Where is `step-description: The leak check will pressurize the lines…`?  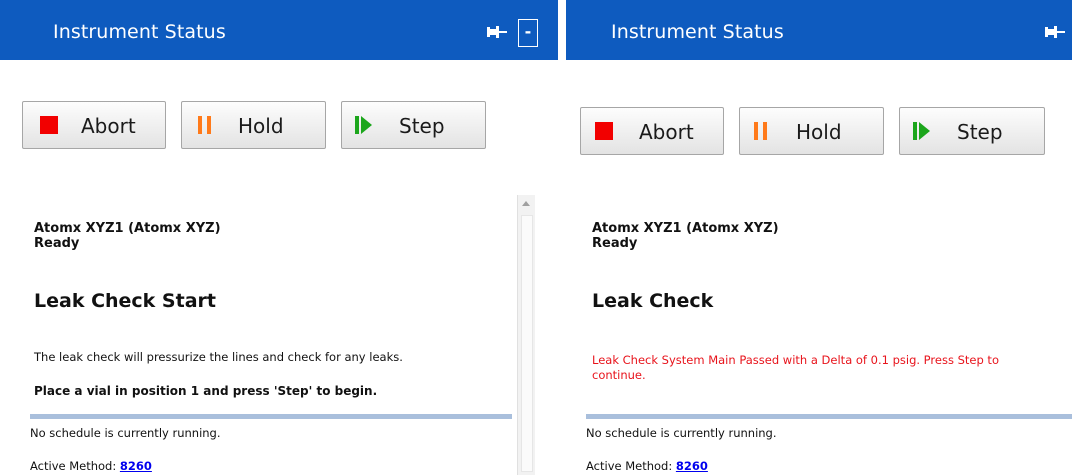 step-description: The leak check will pressurize the lines… is located at coordinates (218, 357).